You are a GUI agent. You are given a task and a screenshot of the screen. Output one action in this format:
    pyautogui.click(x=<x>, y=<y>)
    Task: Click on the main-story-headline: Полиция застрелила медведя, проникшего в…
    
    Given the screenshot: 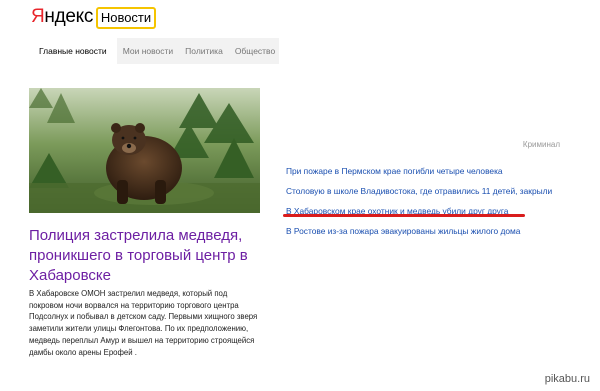 What is the action you would take?
    pyautogui.click(x=144, y=256)
    